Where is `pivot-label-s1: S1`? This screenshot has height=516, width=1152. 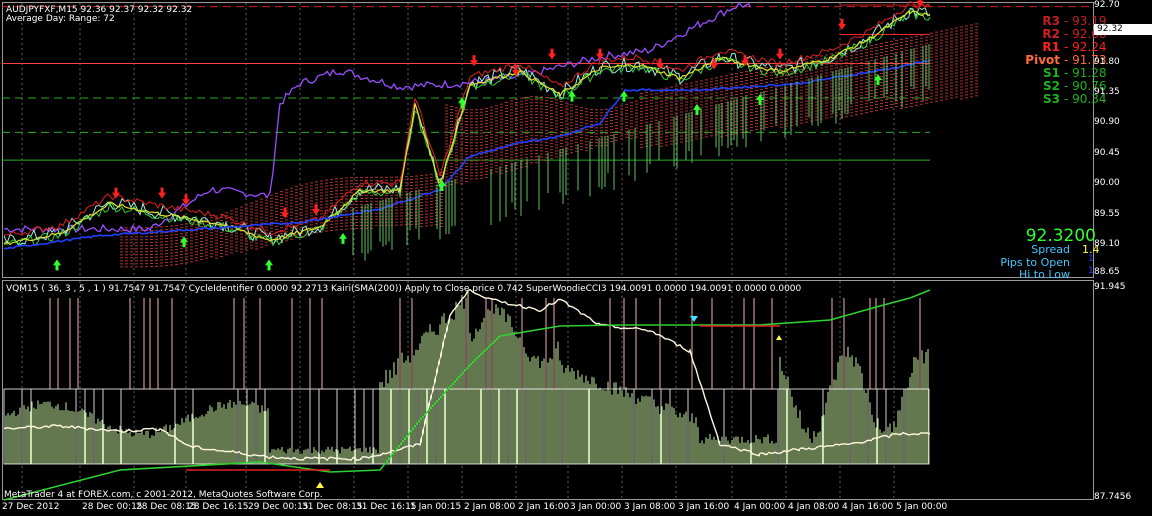 pivot-label-s1: S1 is located at coordinates (1051, 73).